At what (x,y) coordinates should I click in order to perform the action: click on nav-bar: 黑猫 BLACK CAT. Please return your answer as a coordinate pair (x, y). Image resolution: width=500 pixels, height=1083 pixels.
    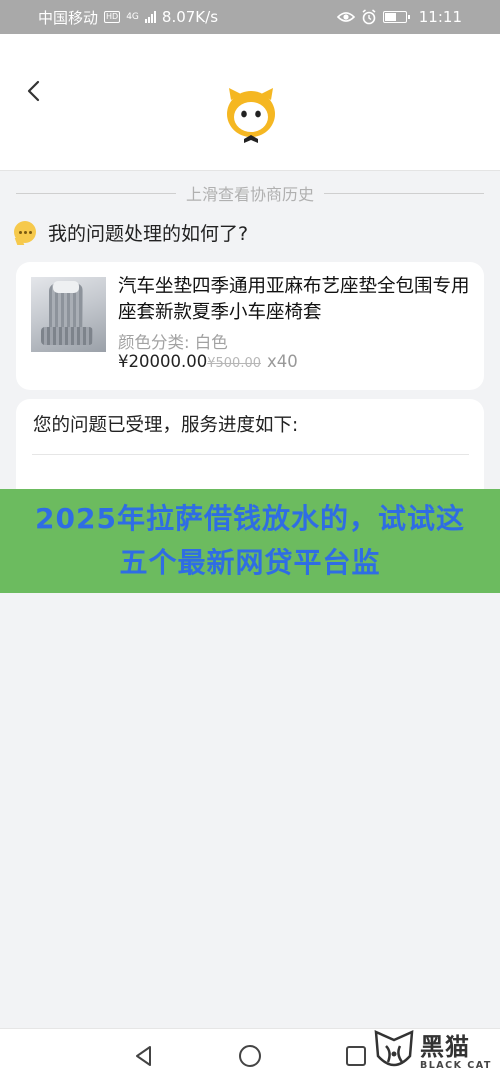
    Looking at the image, I should click on (250, 1055).